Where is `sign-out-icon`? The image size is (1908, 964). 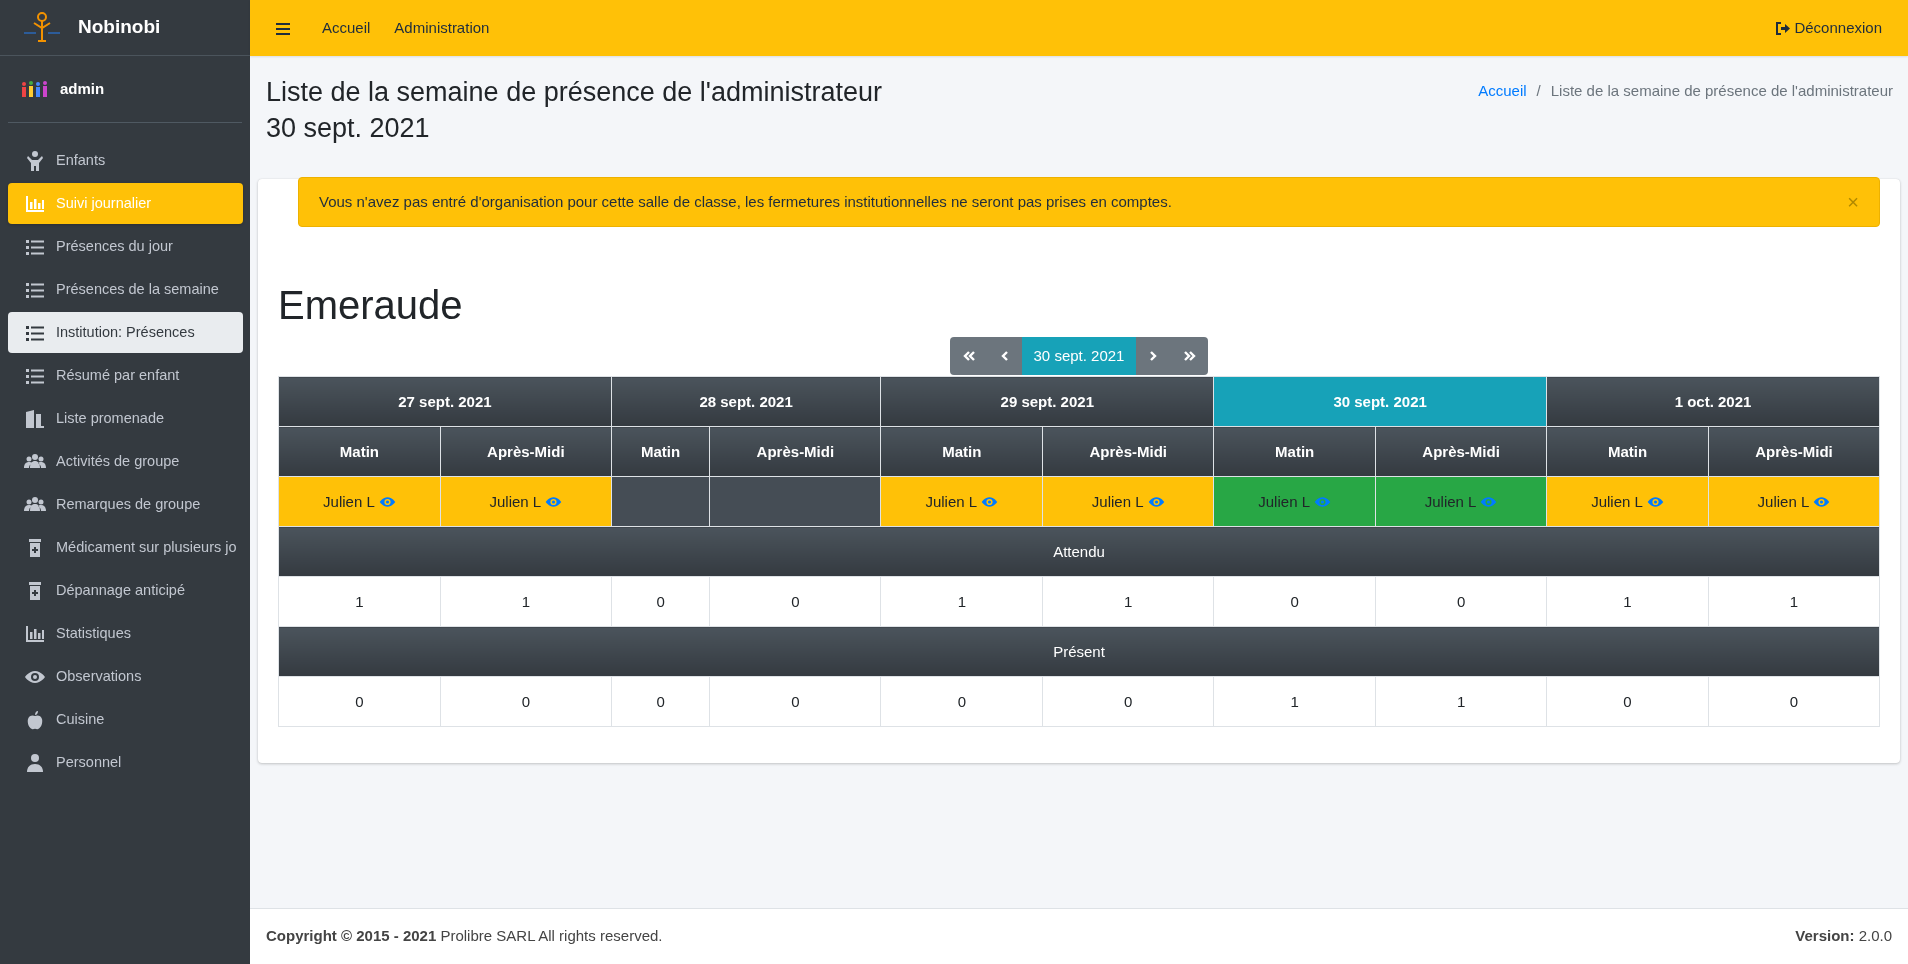 sign-out-icon is located at coordinates (1783, 28).